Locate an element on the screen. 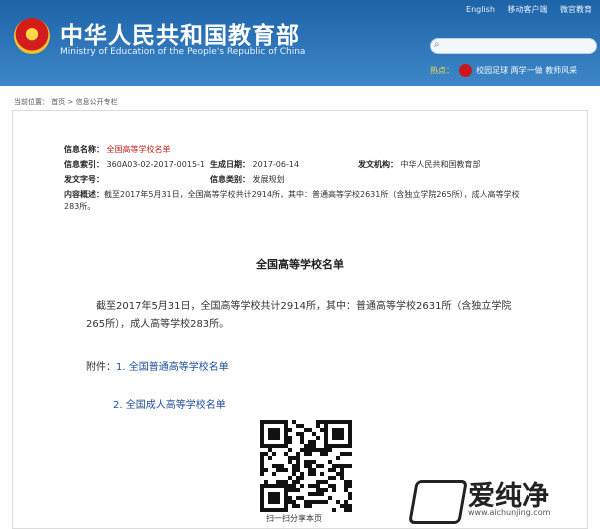 The image size is (600, 529). attachment-link-2: 2. 全国成人高等学校名单 is located at coordinates (169, 405).